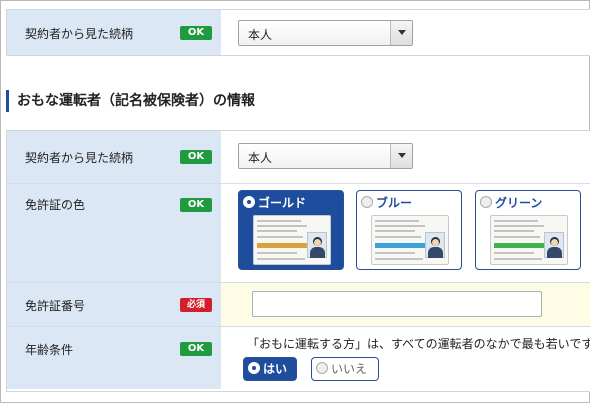 The height and width of the screenshot is (403, 590). I want to click on yes-radio-button: はい, so click(270, 369).